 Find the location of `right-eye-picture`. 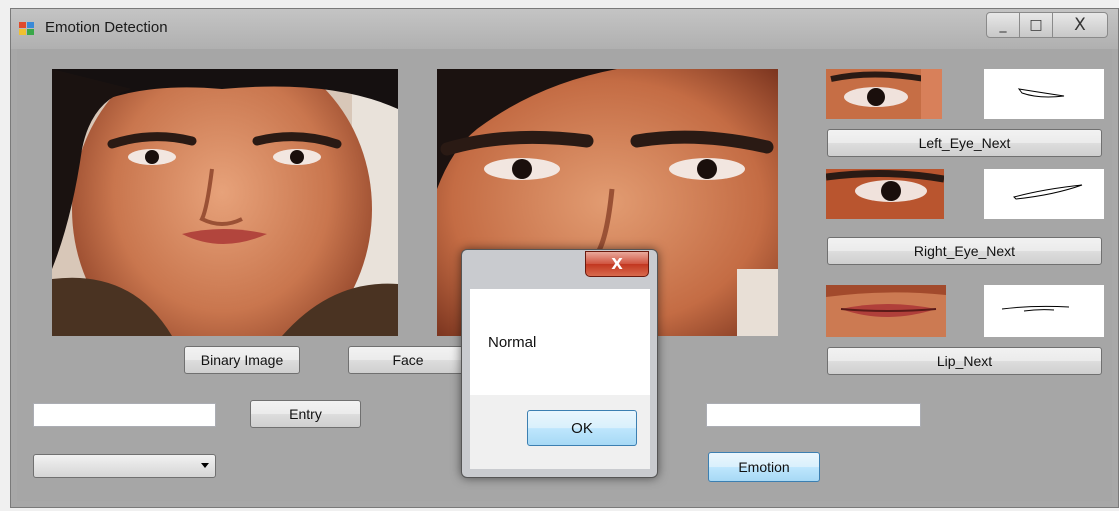

right-eye-picture is located at coordinates (885, 194).